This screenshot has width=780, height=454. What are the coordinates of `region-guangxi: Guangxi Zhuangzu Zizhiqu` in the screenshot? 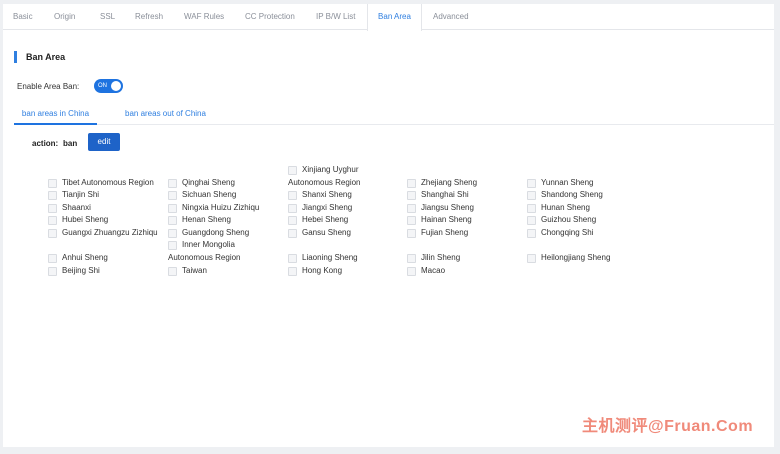 It's located at (103, 233).